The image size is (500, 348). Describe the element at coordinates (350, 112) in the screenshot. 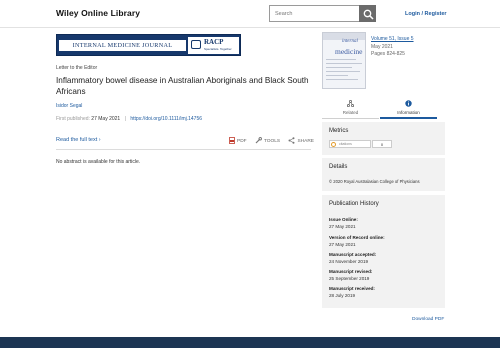

I see `tab-related-label: Related` at that location.